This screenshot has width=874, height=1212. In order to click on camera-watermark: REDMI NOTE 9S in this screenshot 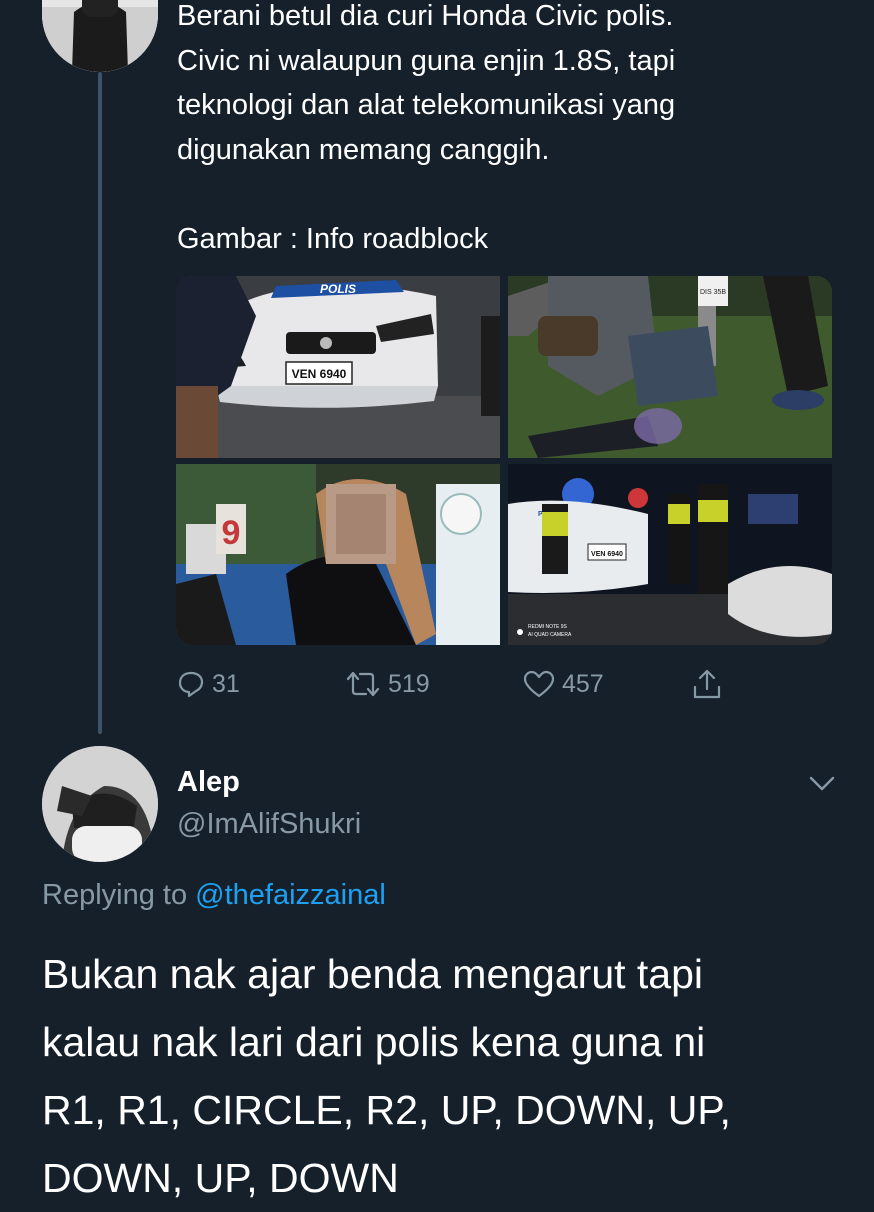, I will do `click(548, 627)`.